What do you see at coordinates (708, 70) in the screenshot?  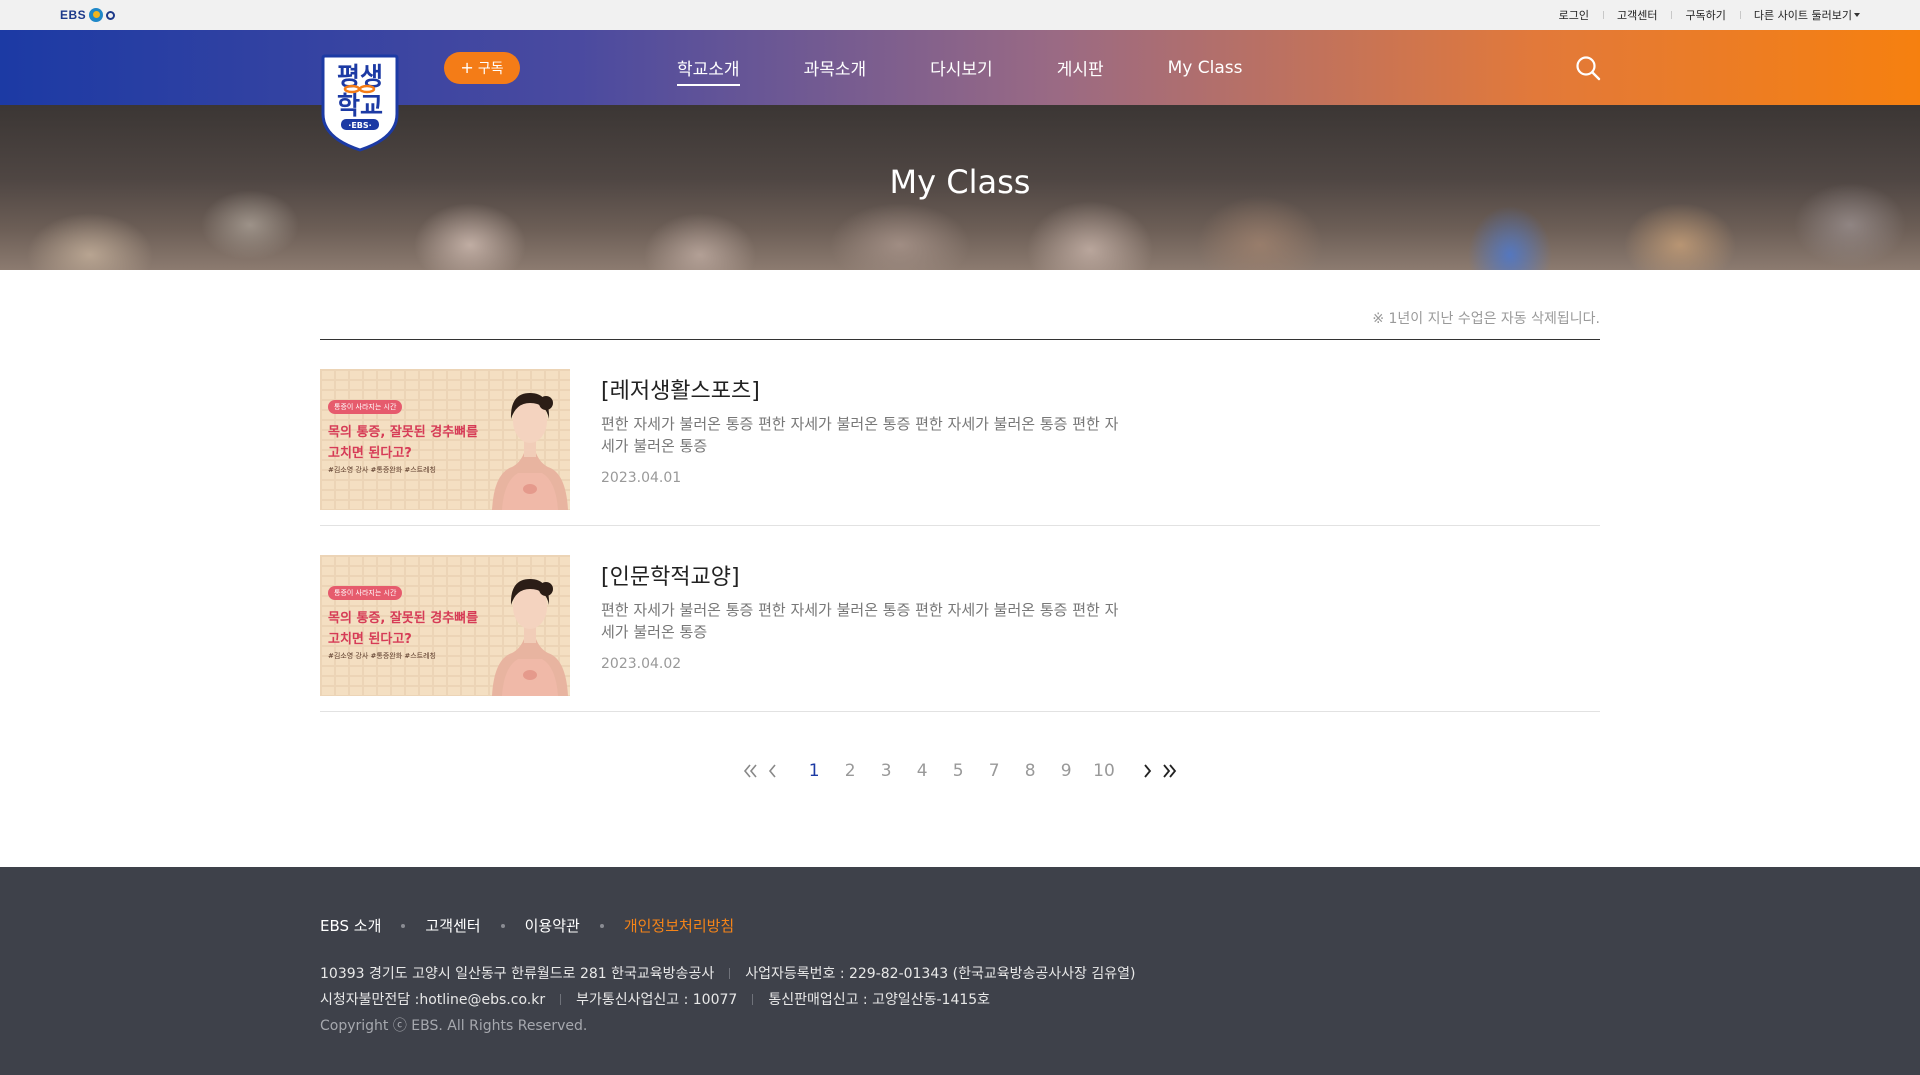 I see `nav-school-intro: 학교소개` at bounding box center [708, 70].